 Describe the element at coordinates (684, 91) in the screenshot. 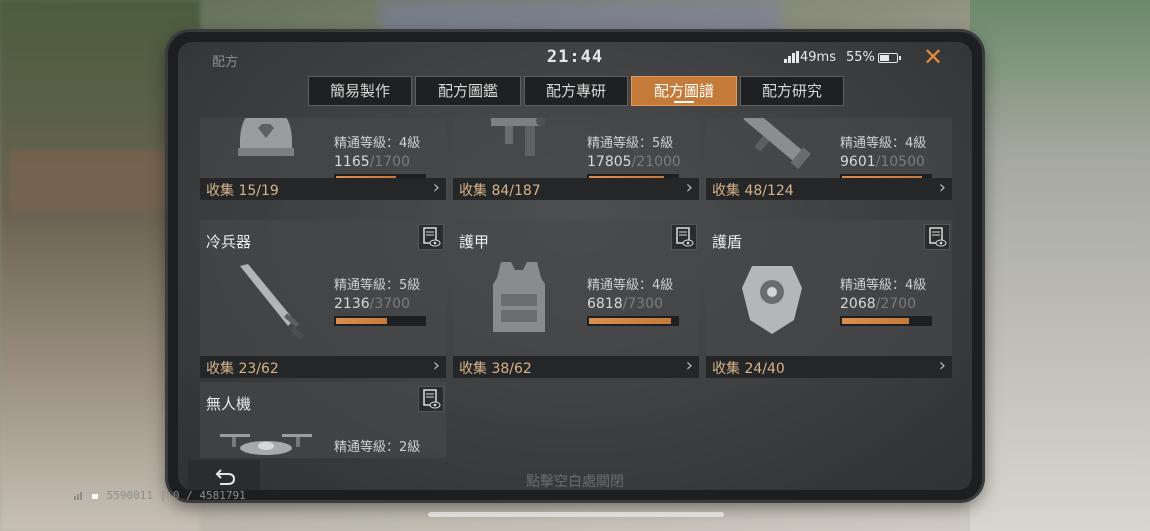

I see `tab-recipe-atlas: 配方圖譜` at that location.